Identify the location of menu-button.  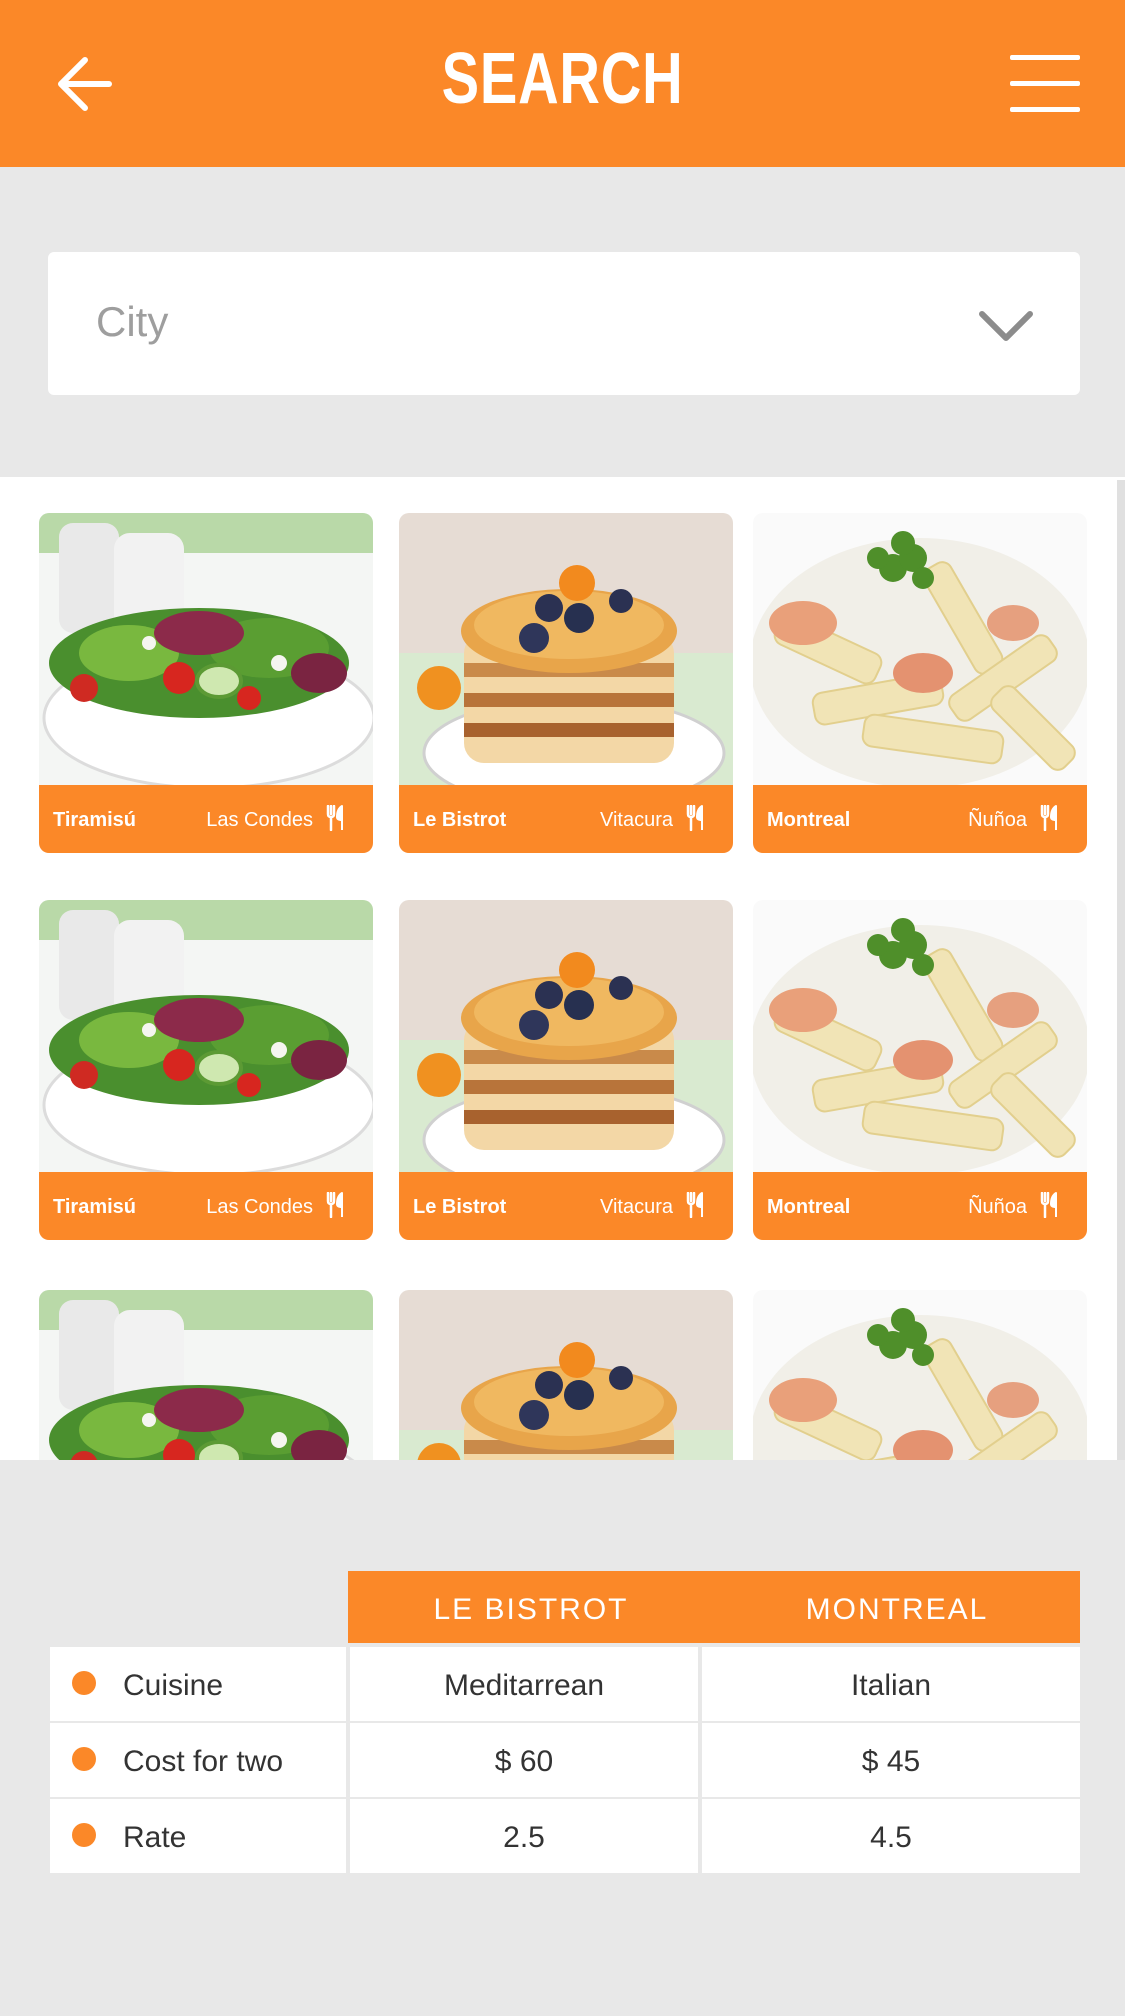
(1045, 84).